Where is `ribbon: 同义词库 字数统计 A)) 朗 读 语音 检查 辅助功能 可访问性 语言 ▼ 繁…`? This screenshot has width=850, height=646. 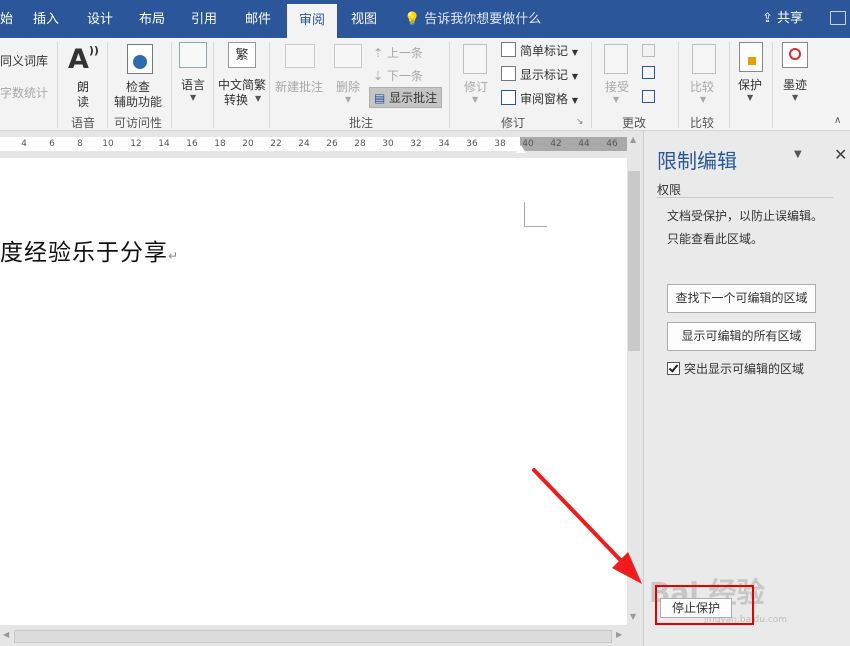
ribbon: 同义词库 字数统计 A)) 朗 读 语音 检查 辅助功能 可访问性 语言 ▼ 繁… is located at coordinates (425, 84).